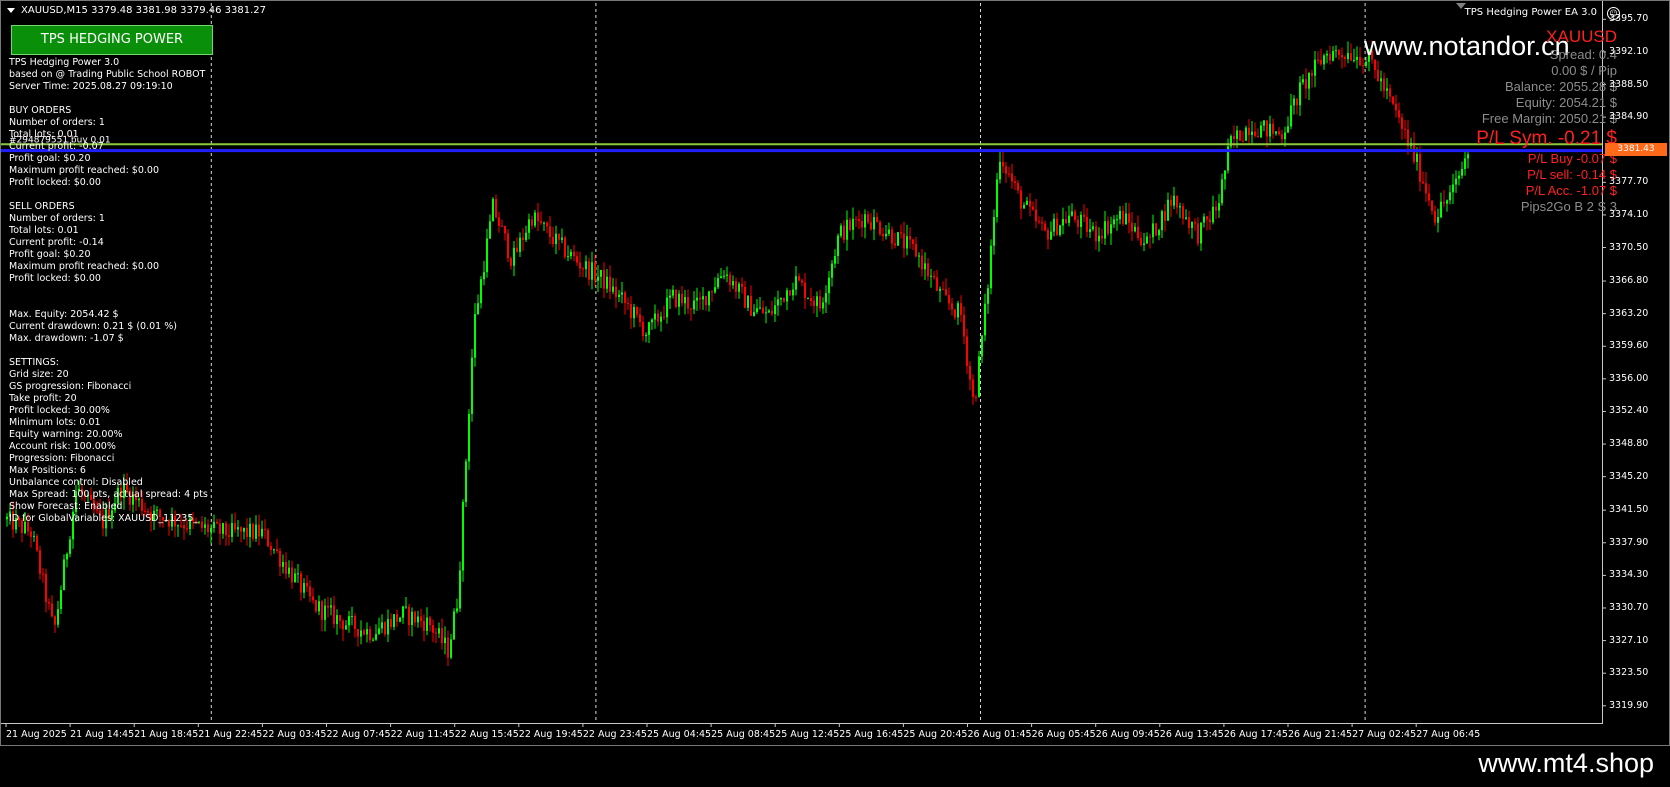 The width and height of the screenshot is (1670, 787). I want to click on price-tick-label: 3384.90, so click(1629, 117).